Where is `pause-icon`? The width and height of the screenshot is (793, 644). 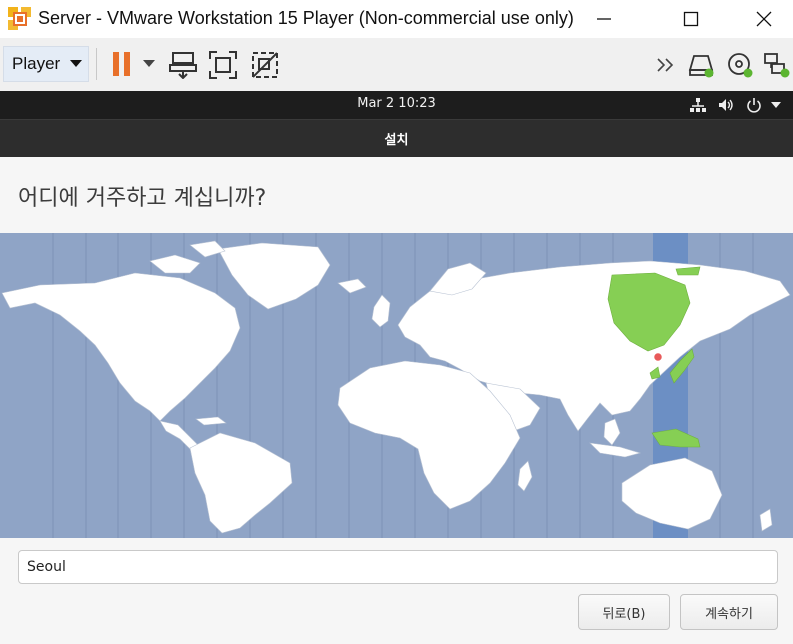
pause-icon is located at coordinates (121, 64).